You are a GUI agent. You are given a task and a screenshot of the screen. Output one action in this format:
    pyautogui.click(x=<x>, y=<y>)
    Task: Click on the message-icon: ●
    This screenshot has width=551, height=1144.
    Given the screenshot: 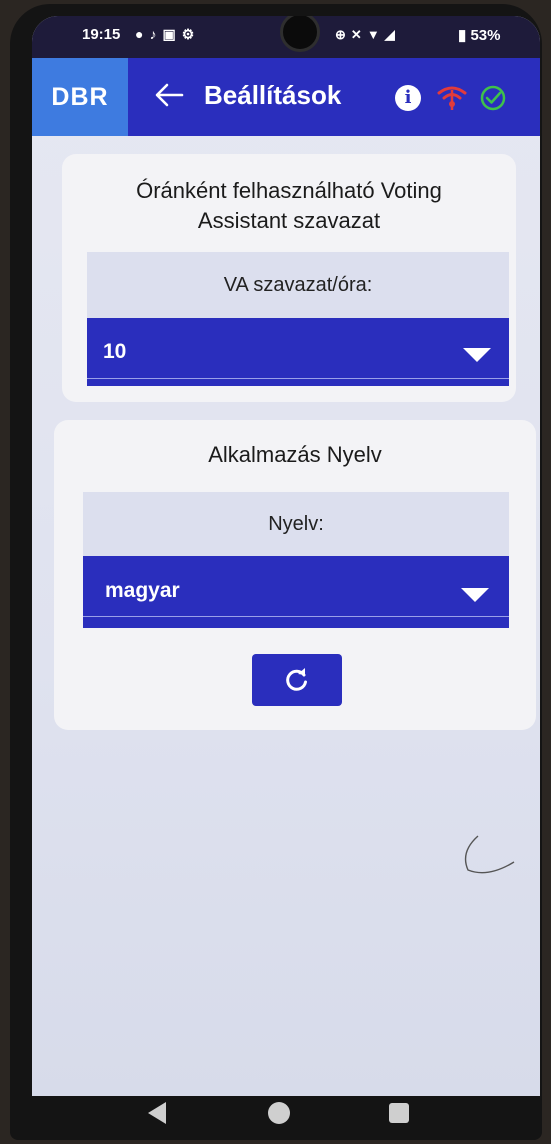 What is the action you would take?
    pyautogui.click(x=142, y=34)
    